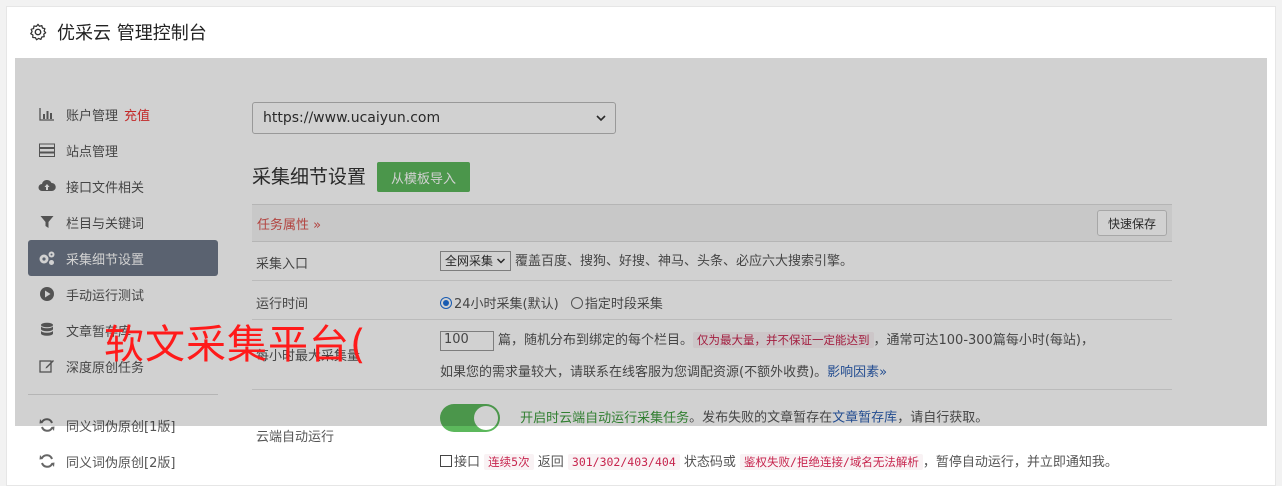 This screenshot has height=486, width=1282. What do you see at coordinates (641, 32) in the screenshot?
I see `console-header: 优采云 管理控制台` at bounding box center [641, 32].